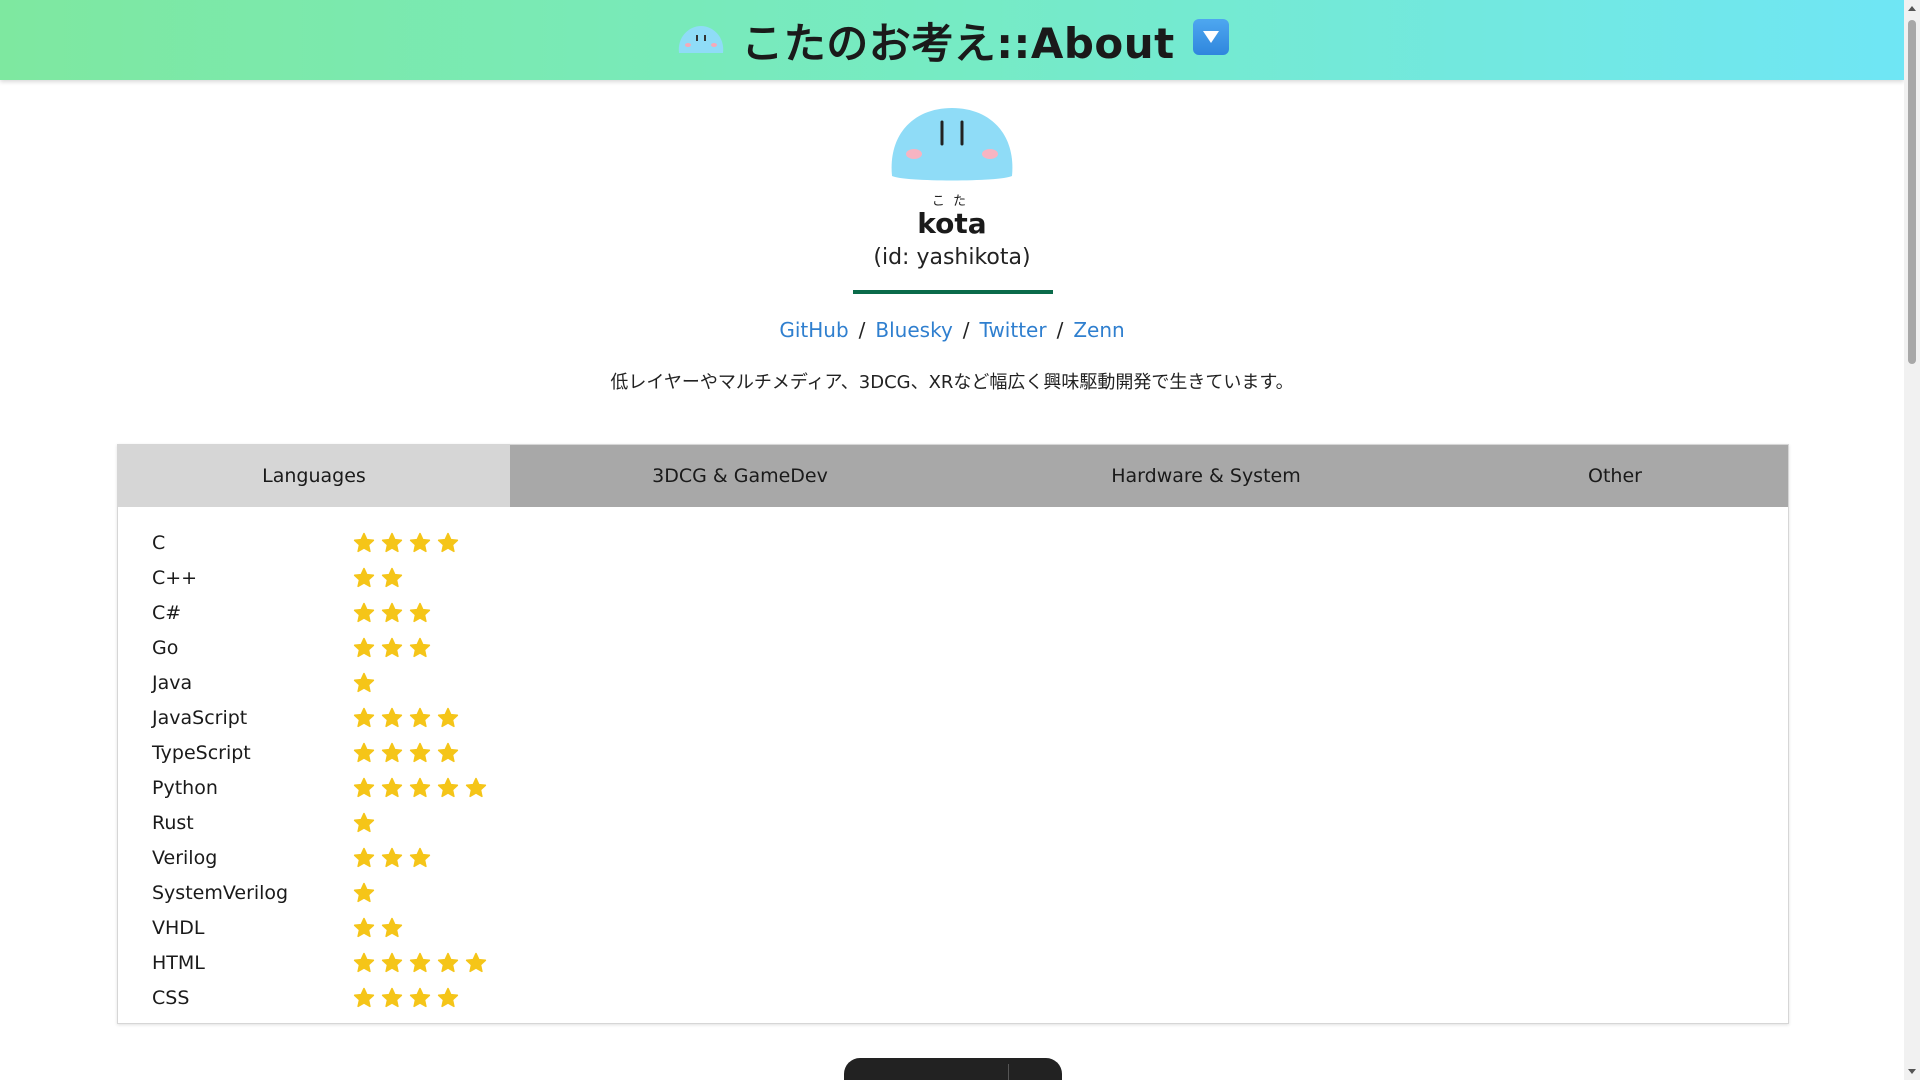  What do you see at coordinates (970, 857) in the screenshot?
I see `skill-row: Verilog` at bounding box center [970, 857].